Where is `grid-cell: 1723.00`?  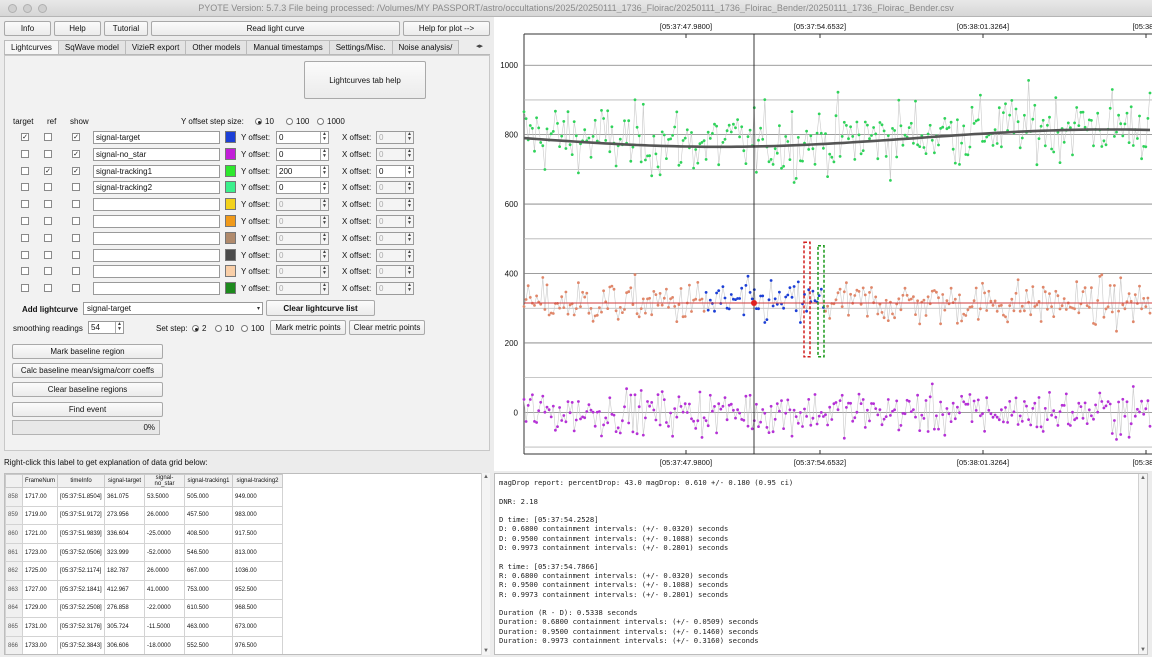
grid-cell: 1723.00 is located at coordinates (40, 552).